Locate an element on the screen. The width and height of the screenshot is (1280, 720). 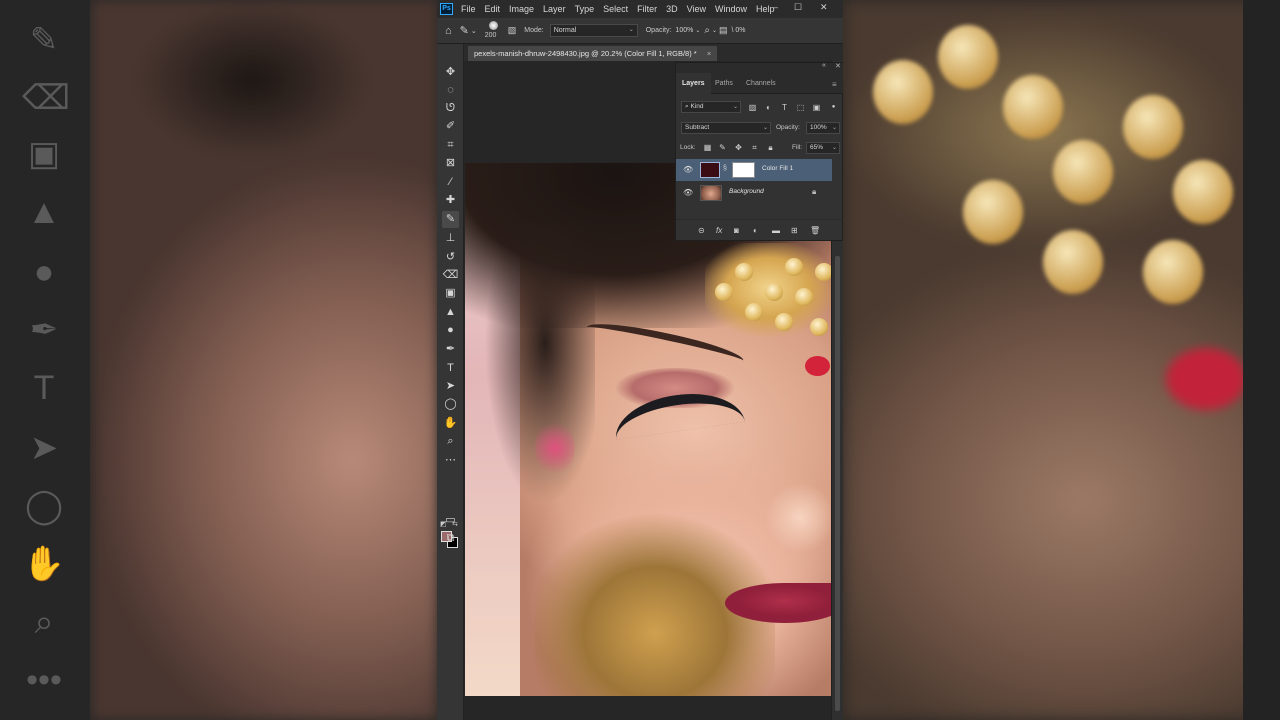
more-tools-icon: ⋯ is located at coordinates (450, 460).